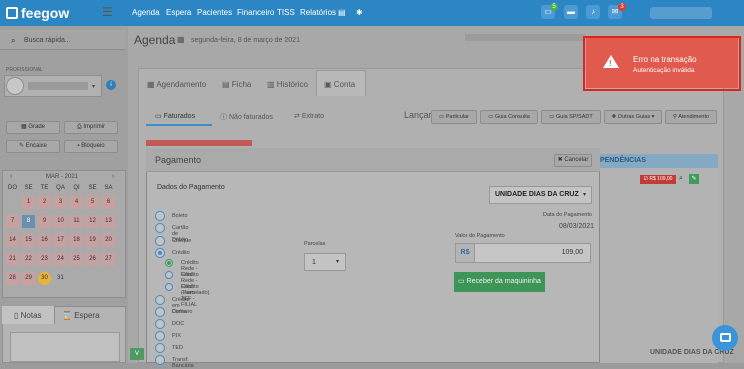 This screenshot has height=369, width=744. Describe the element at coordinates (255, 12) in the screenshot. I see `nav-financeiro: Financeiro` at that location.